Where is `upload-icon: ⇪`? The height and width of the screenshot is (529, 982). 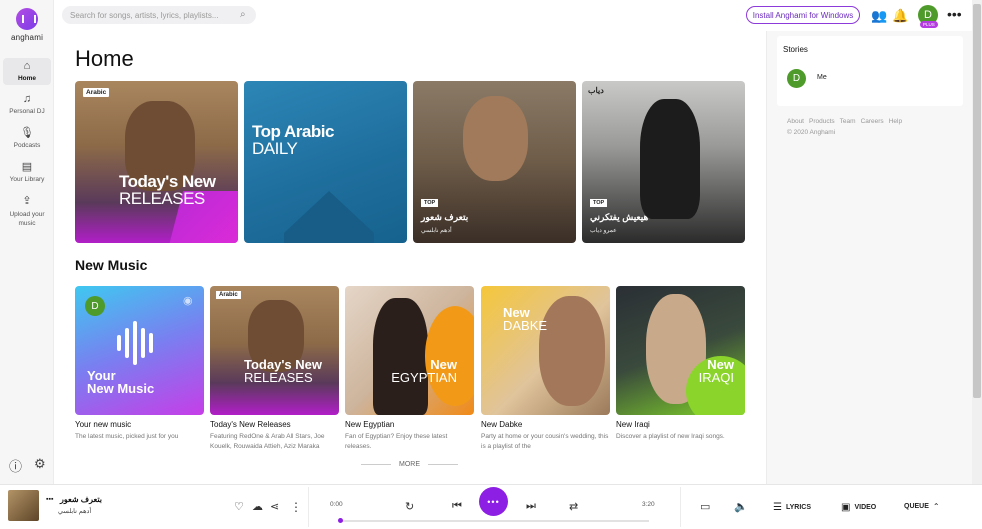 upload-icon: ⇪ is located at coordinates (27, 201).